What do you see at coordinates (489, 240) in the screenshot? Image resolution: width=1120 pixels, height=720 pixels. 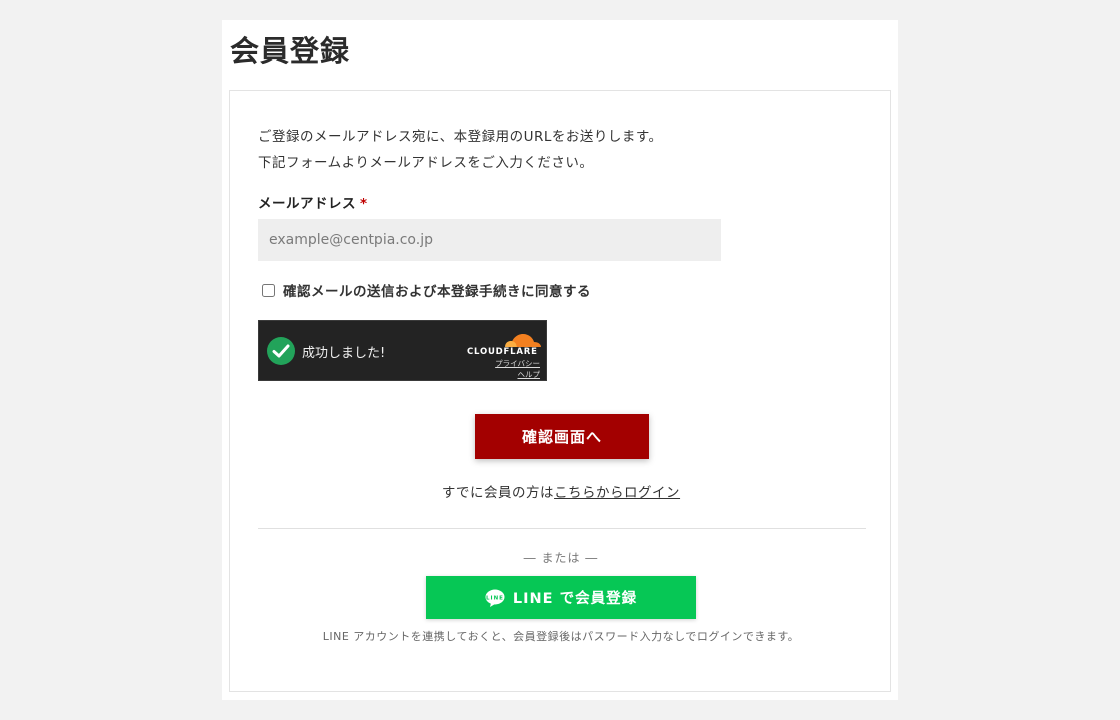 I see `email-input` at bounding box center [489, 240].